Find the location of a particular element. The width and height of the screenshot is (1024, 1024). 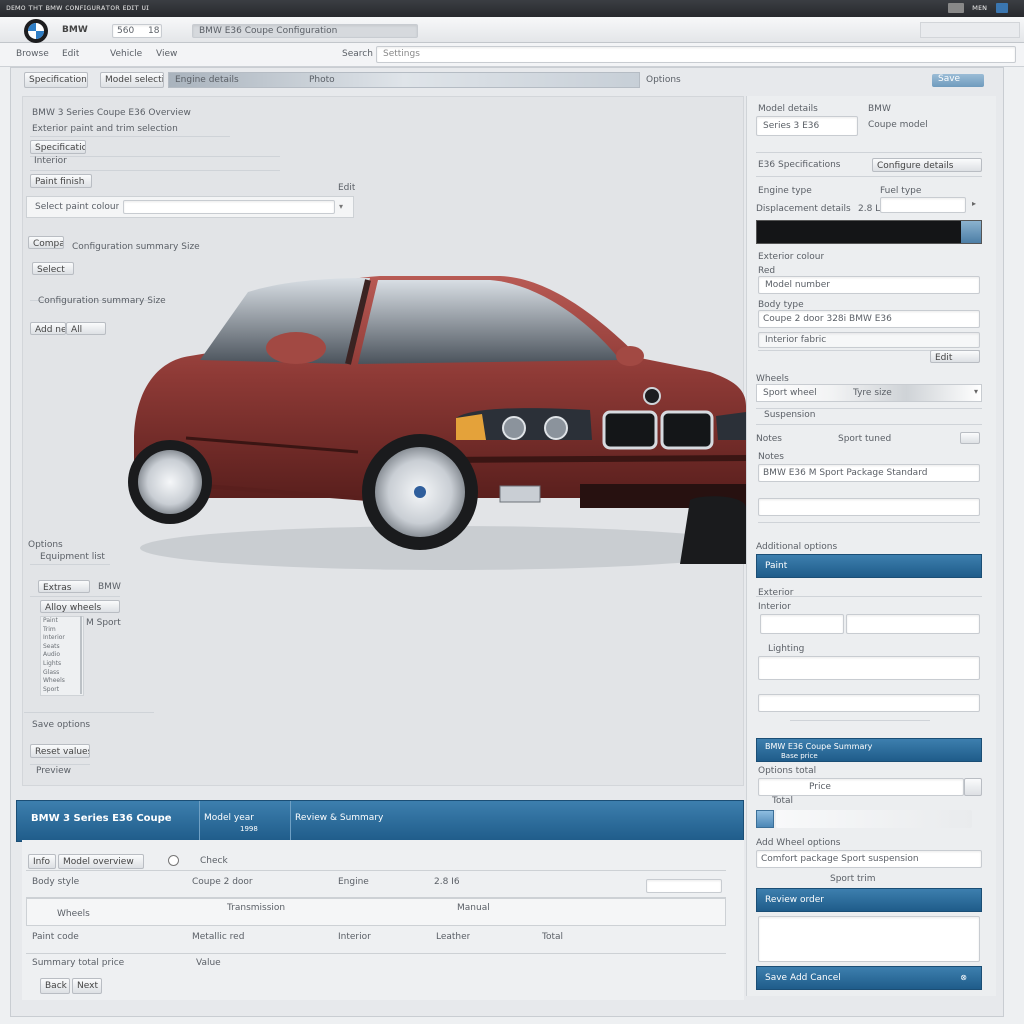

edit-button: Edit is located at coordinates (955, 356).